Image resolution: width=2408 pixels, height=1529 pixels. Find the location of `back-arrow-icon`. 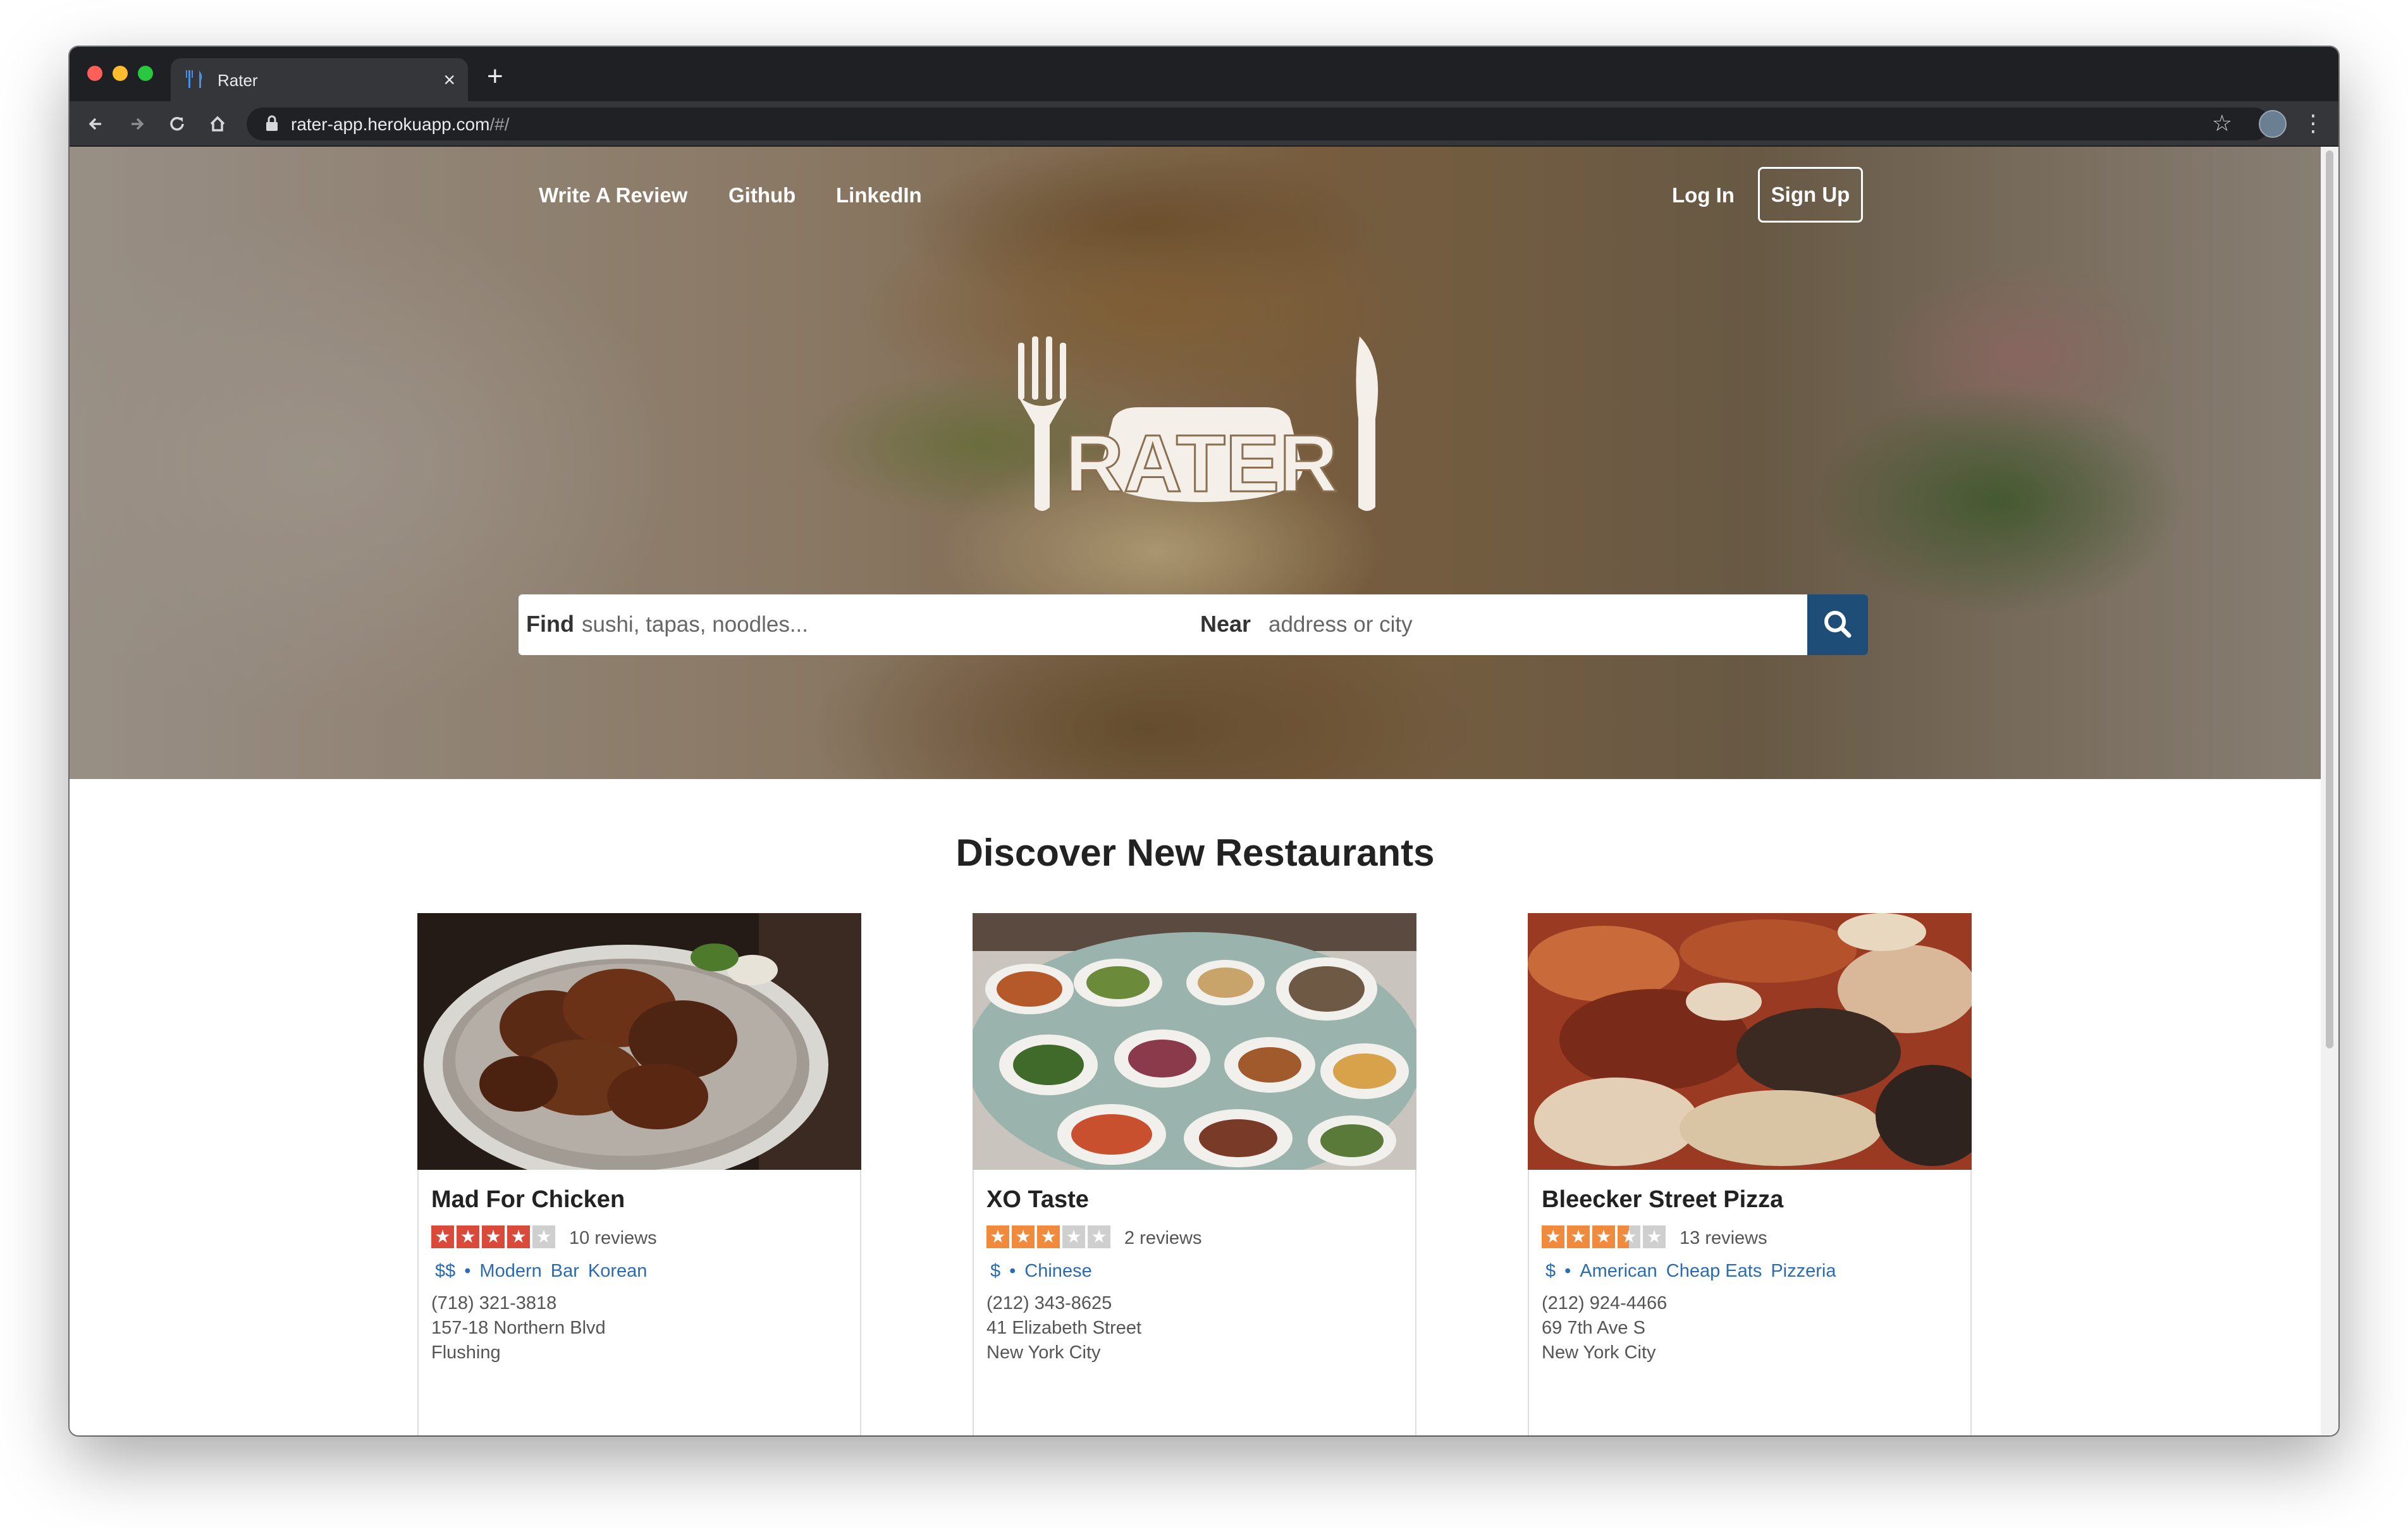

back-arrow-icon is located at coordinates (96, 124).